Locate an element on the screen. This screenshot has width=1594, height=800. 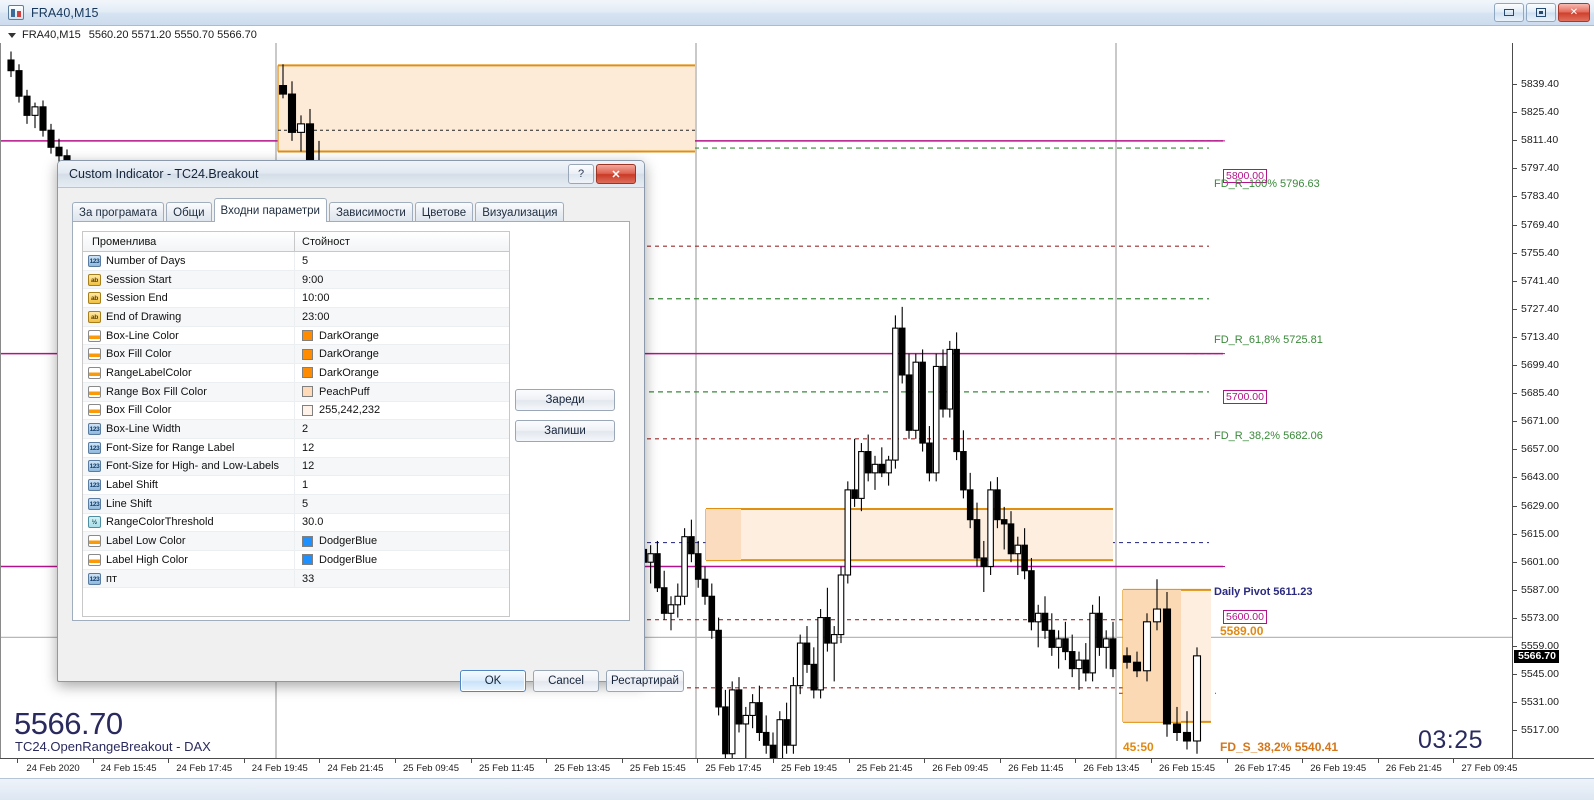
price-line-label-5600: 5600.00 is located at coordinates (1245, 617).